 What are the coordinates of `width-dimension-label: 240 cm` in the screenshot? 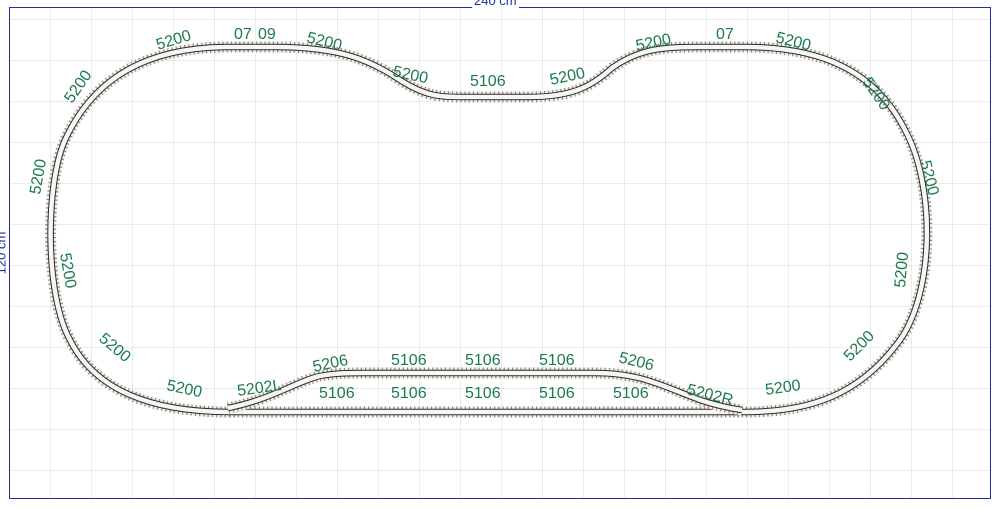 It's located at (495, 4).